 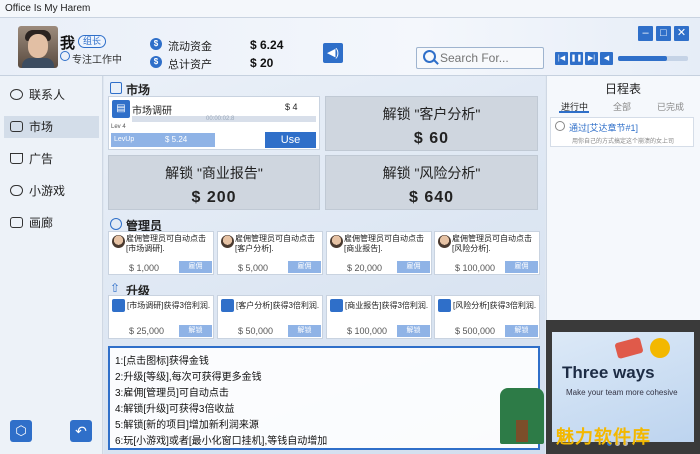 I want to click on speaker-icon: ◀), so click(x=333, y=53).